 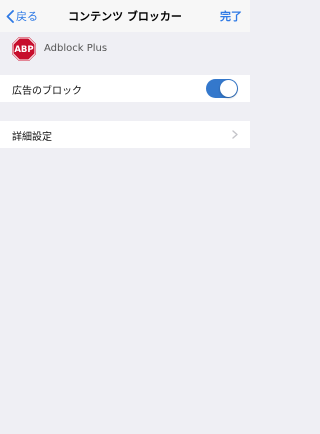 I want to click on abp-logo-text: ABP, so click(x=23, y=50).